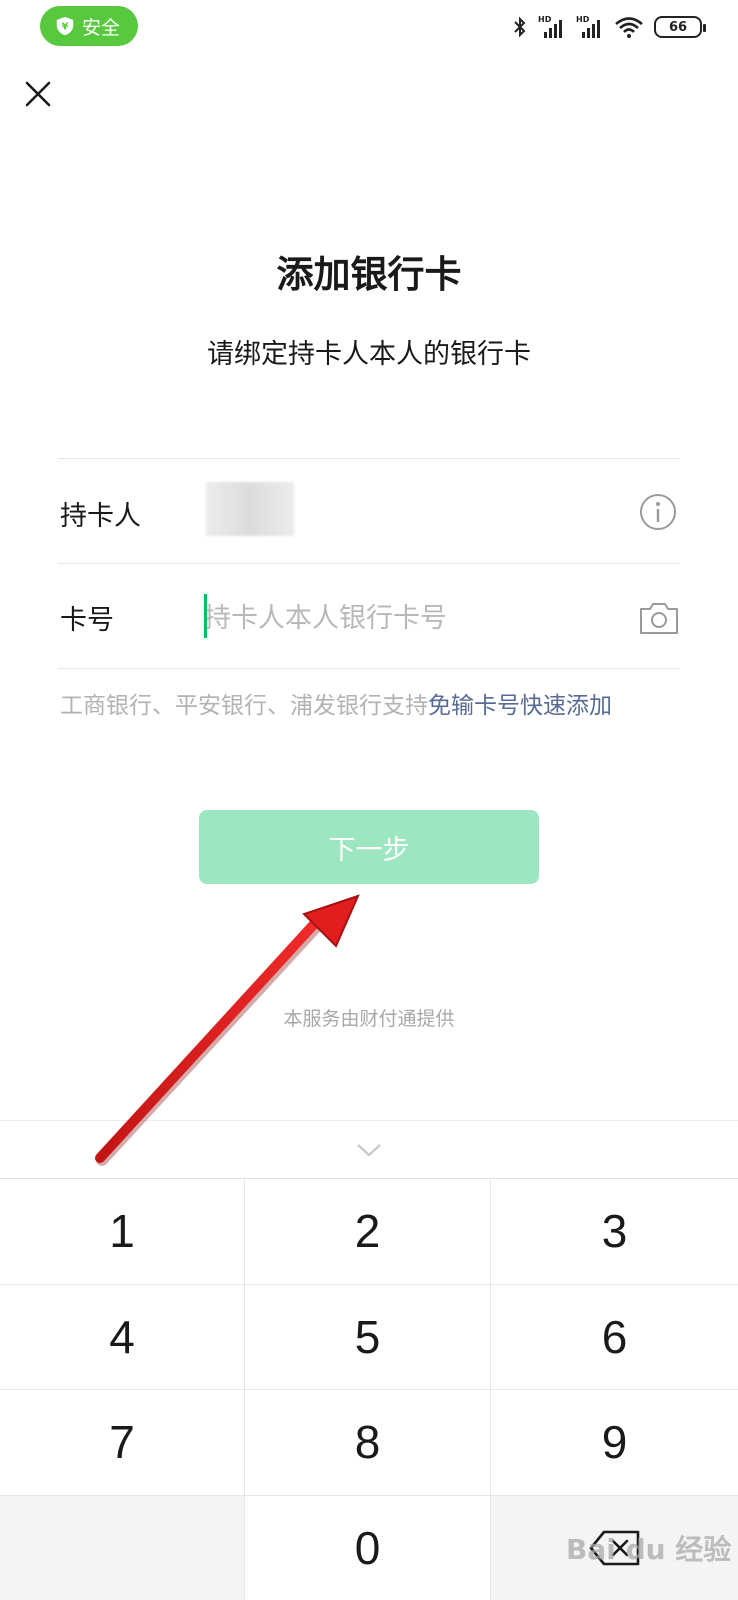 This screenshot has height=1600, width=738. What do you see at coordinates (649, 1549) in the screenshot?
I see `watermark: Bai du 经验` at bounding box center [649, 1549].